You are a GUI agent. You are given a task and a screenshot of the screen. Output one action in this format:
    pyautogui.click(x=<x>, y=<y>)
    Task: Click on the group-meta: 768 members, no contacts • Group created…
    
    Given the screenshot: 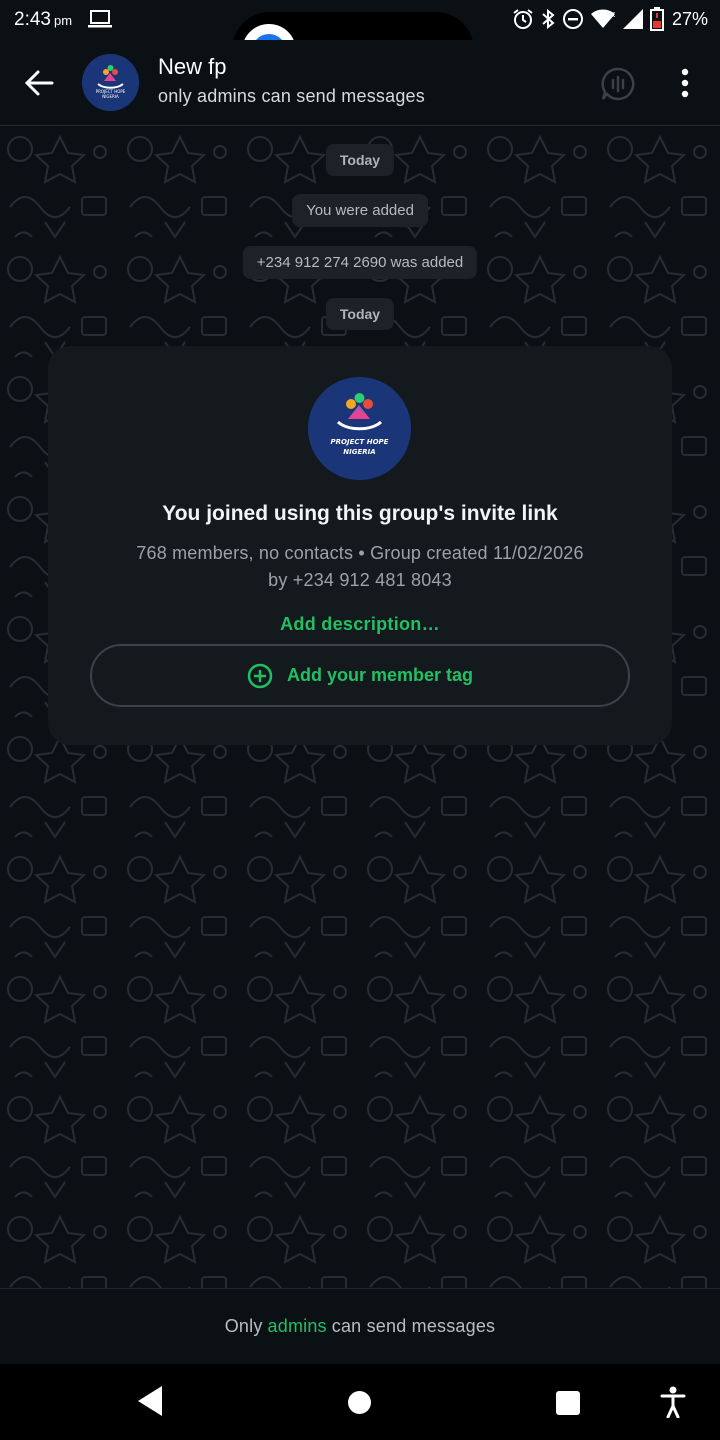 What is the action you would take?
    pyautogui.click(x=360, y=567)
    